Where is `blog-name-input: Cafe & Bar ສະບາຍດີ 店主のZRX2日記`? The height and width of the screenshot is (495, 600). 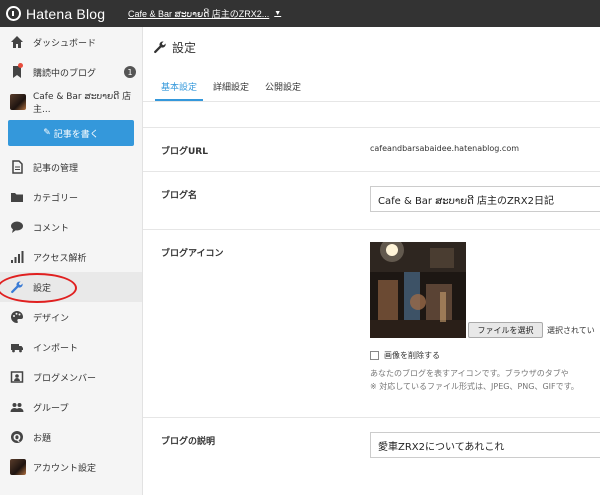 blog-name-input: Cafe & Bar ສະບາຍດີ 店主のZRX2日記 is located at coordinates (485, 199).